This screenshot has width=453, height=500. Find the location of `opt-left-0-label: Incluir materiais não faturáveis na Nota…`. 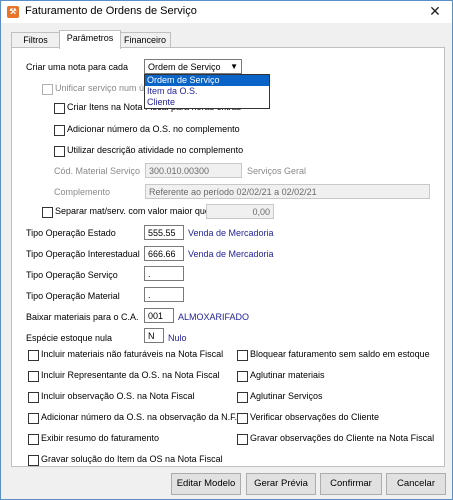

opt-left-0-label: Incluir materiais não faturáveis na Nota… is located at coordinates (132, 354).